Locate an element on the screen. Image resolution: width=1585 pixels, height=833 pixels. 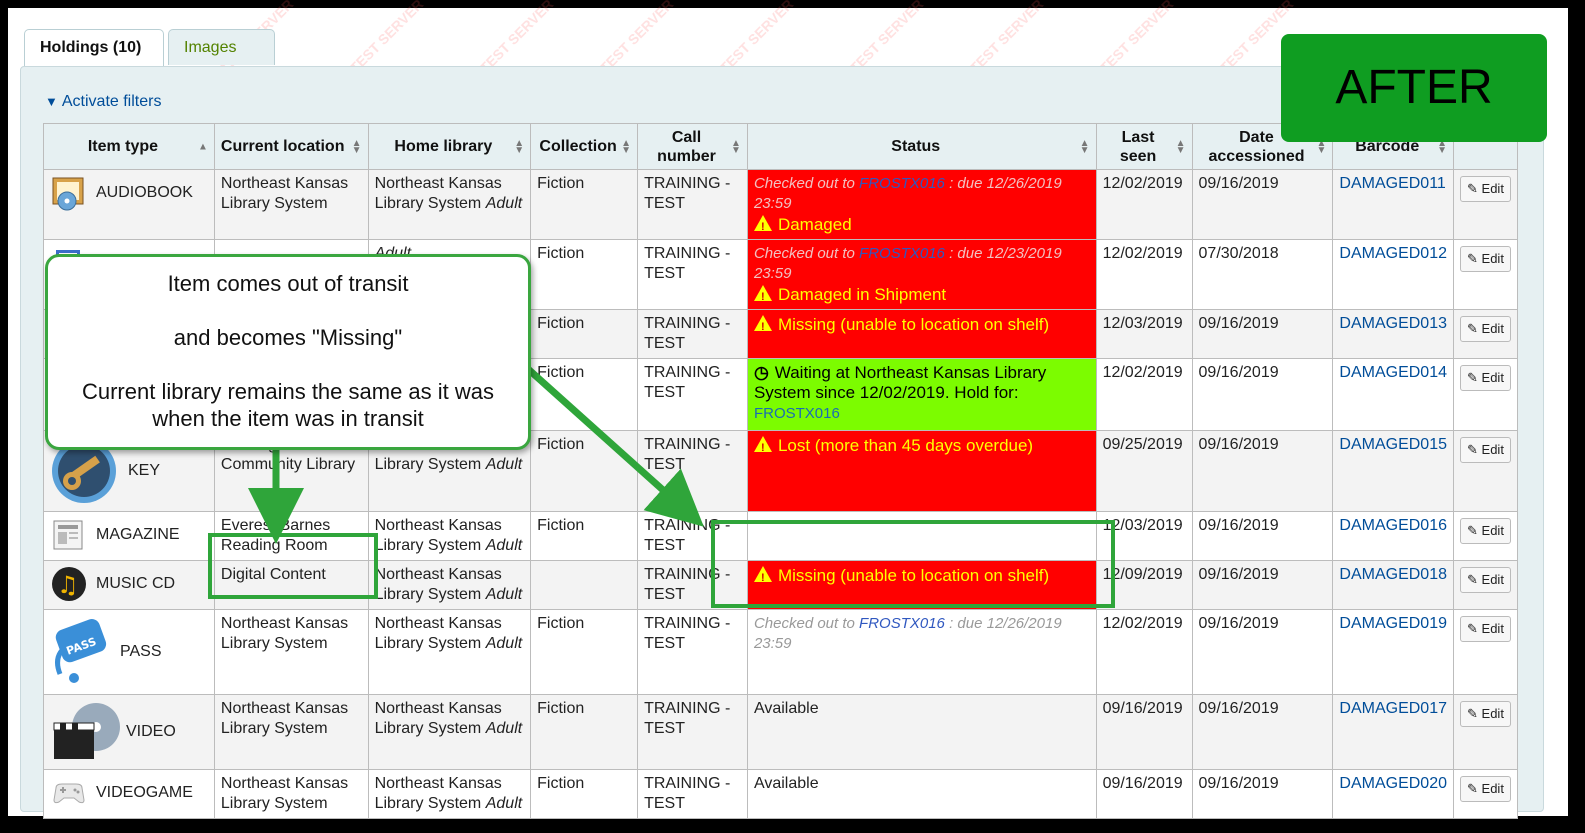
item-type-label: MAGAZINE is located at coordinates (138, 534).